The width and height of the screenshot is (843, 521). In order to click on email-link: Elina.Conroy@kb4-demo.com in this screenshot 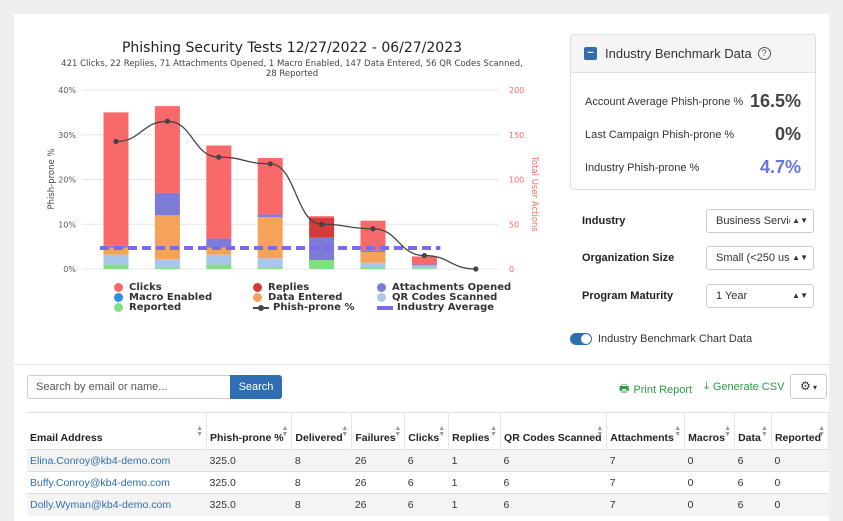, I will do `click(117, 460)`.